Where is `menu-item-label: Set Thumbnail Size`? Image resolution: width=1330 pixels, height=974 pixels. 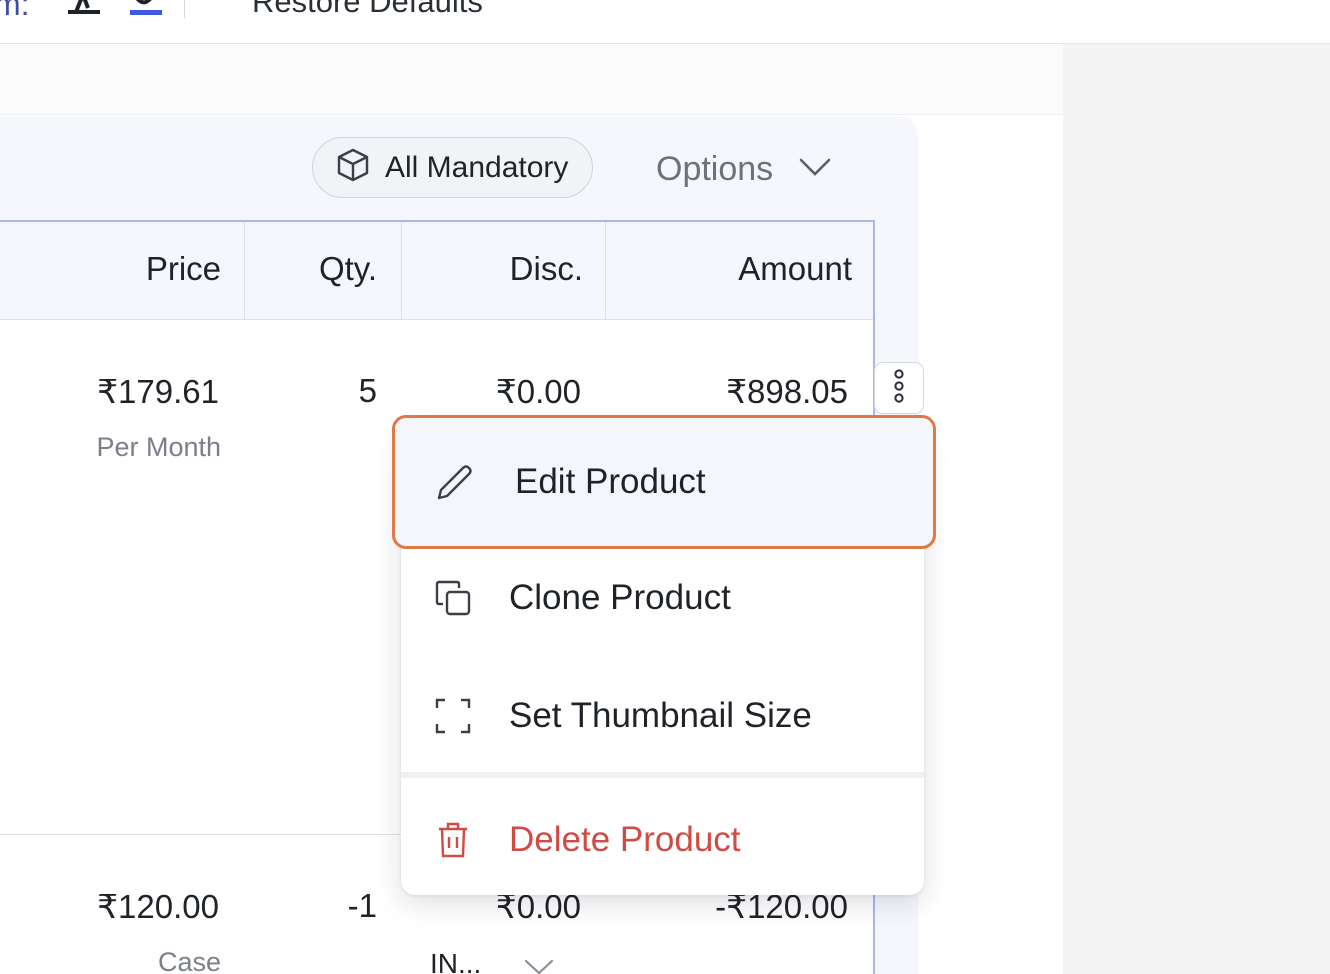 menu-item-label: Set Thumbnail Size is located at coordinates (660, 715).